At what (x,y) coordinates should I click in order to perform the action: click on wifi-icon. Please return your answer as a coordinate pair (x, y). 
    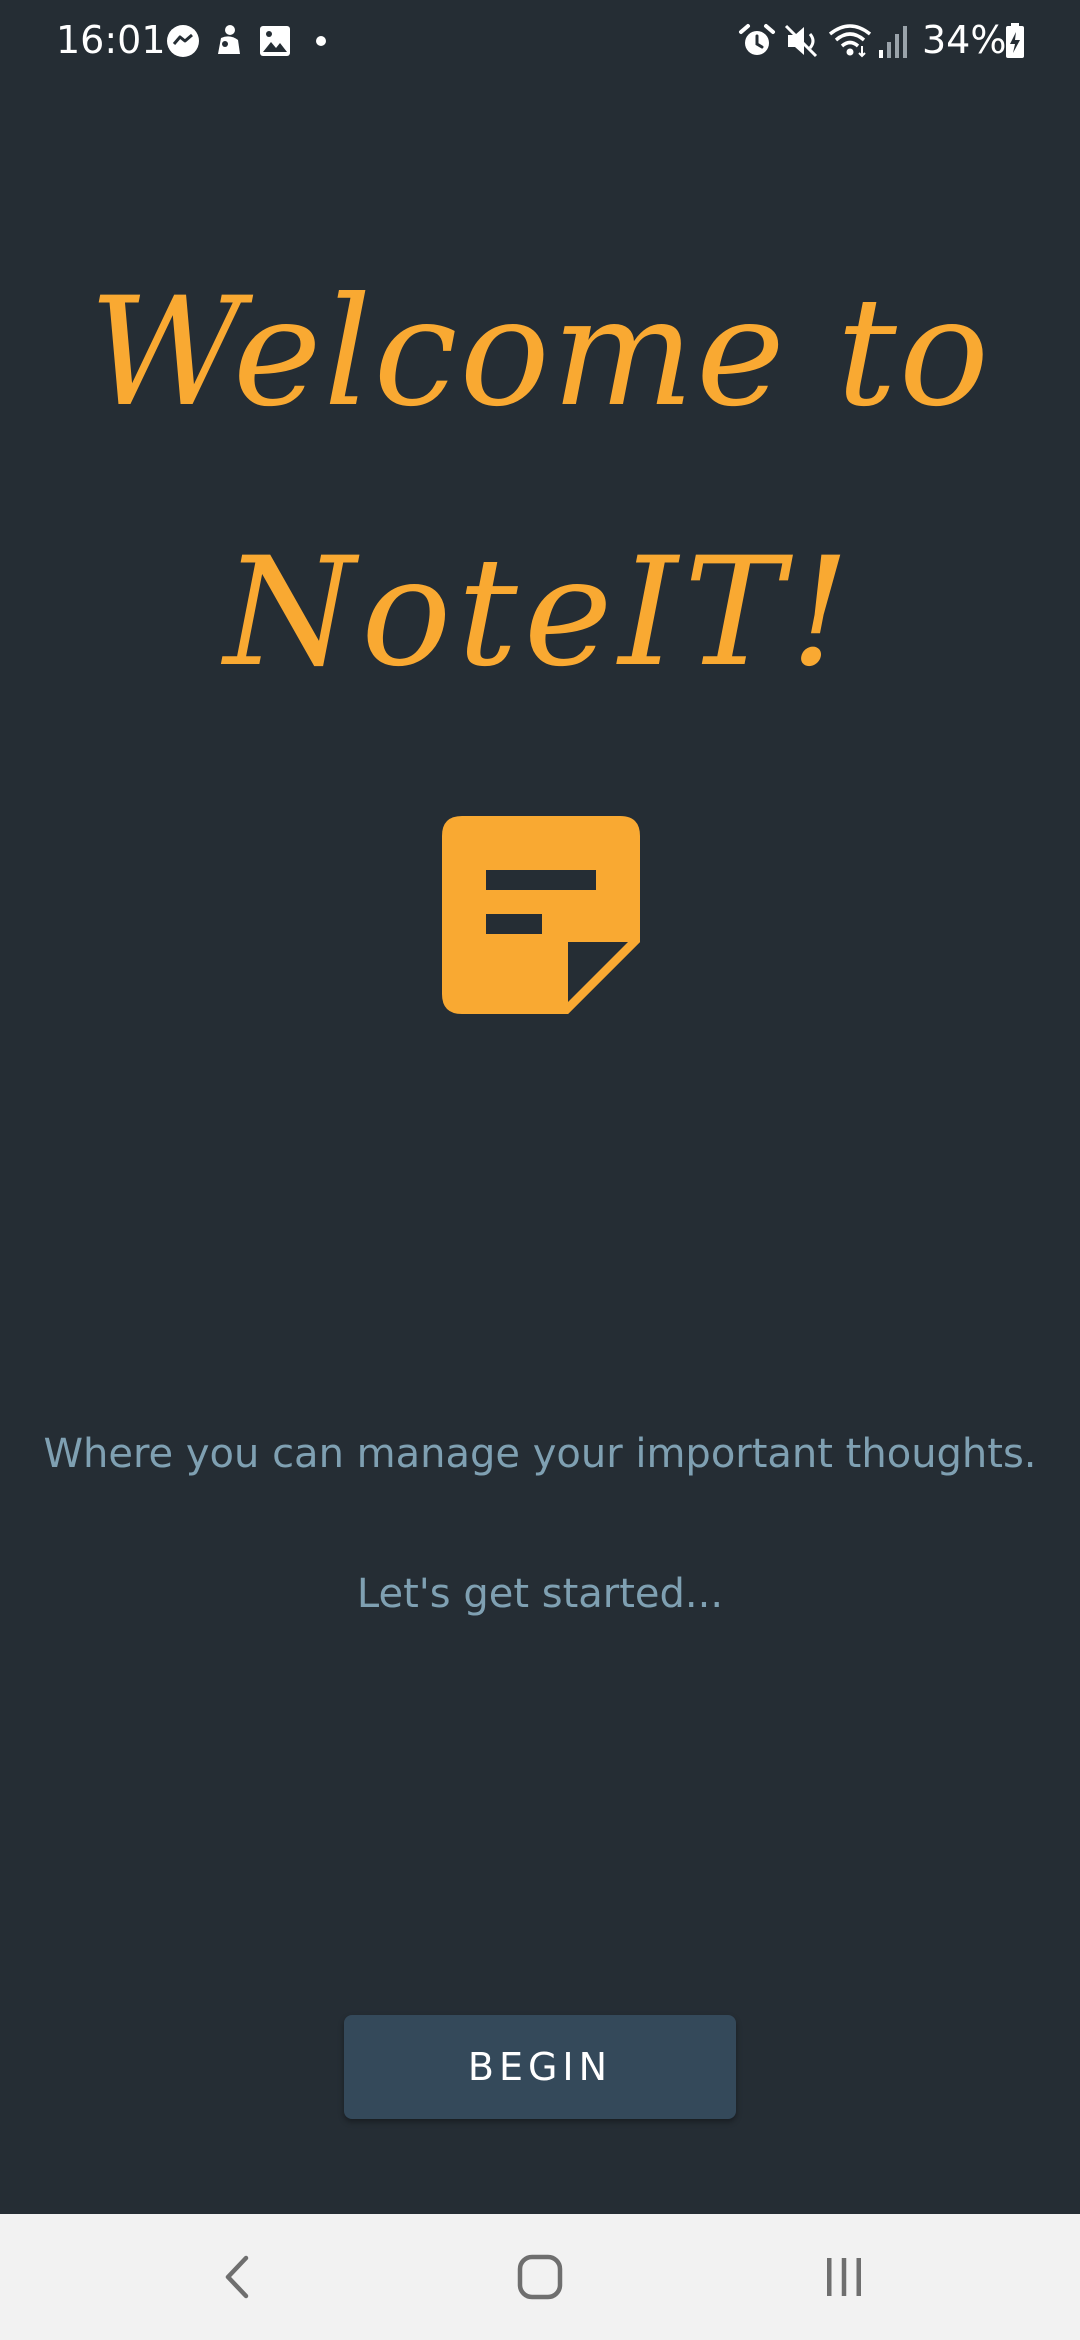
    Looking at the image, I should click on (850, 41).